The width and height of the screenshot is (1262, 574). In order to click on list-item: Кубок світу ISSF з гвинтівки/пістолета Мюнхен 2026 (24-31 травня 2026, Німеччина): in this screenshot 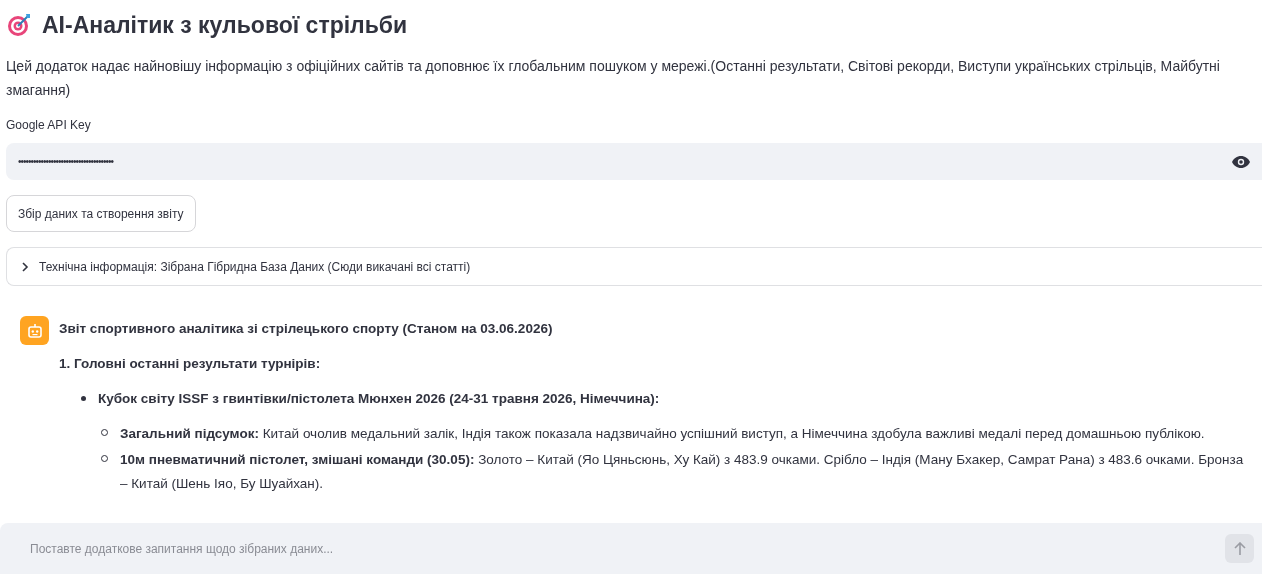, I will do `click(379, 398)`.